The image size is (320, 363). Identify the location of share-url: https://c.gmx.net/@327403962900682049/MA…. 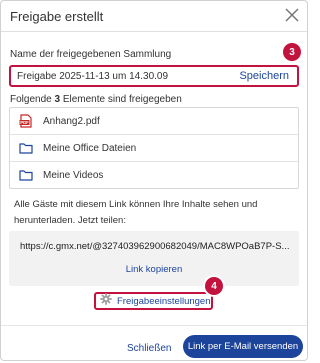
(155, 246).